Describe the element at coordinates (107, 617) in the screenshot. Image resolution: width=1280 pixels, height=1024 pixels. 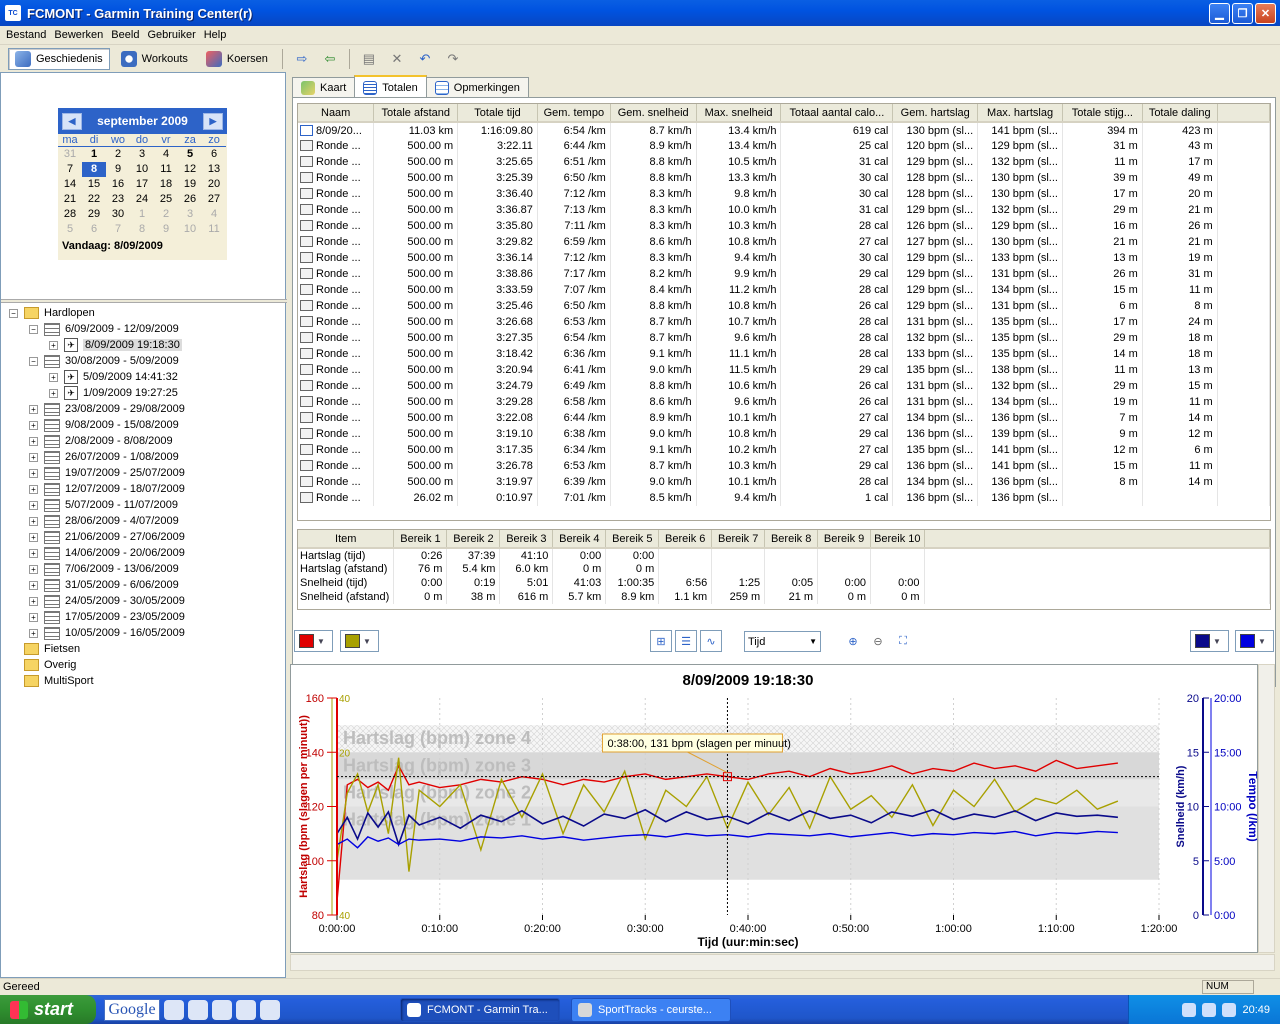
I see `tree-week: +17/05/2009 - 23/05/2009` at that location.